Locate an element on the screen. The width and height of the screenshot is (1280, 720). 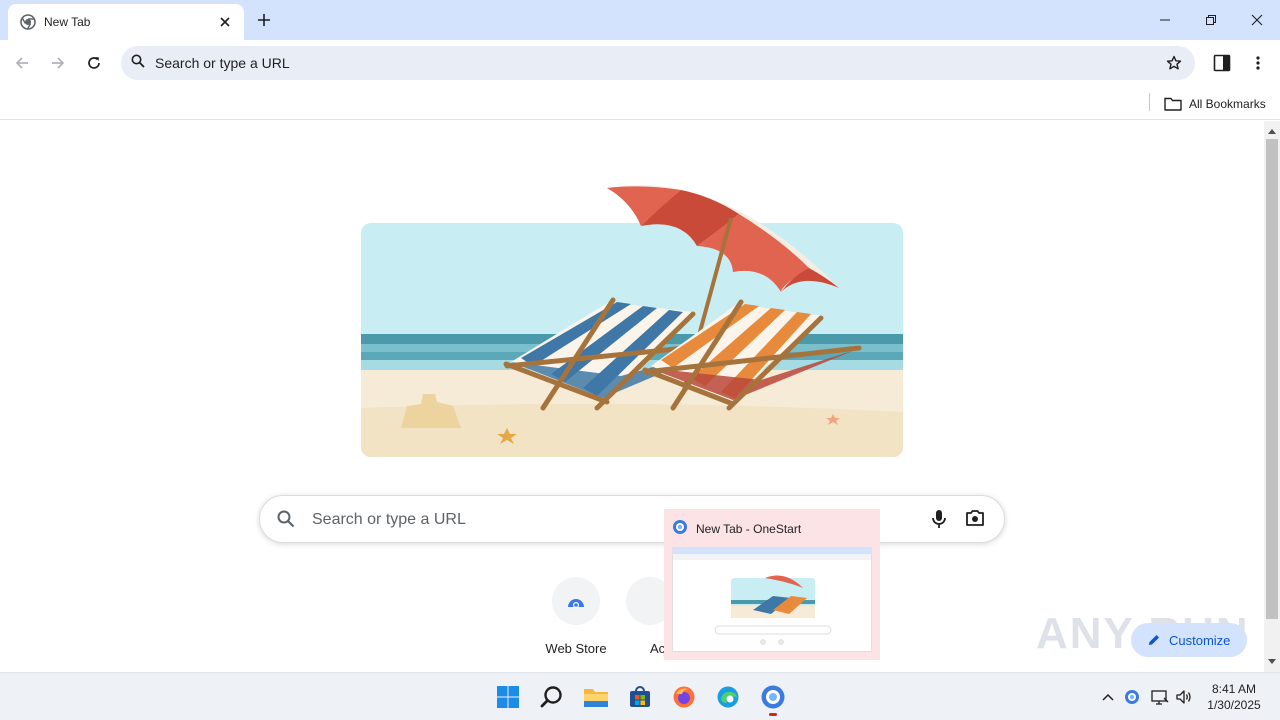
preview-thumbnail is located at coordinates (772, 599).